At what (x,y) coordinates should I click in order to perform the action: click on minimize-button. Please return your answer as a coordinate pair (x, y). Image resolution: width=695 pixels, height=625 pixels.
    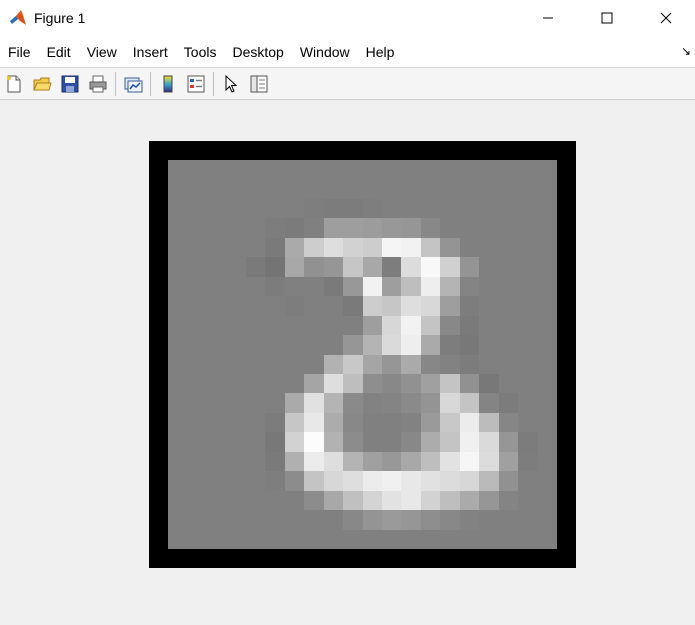
    Looking at the image, I should click on (547, 18).